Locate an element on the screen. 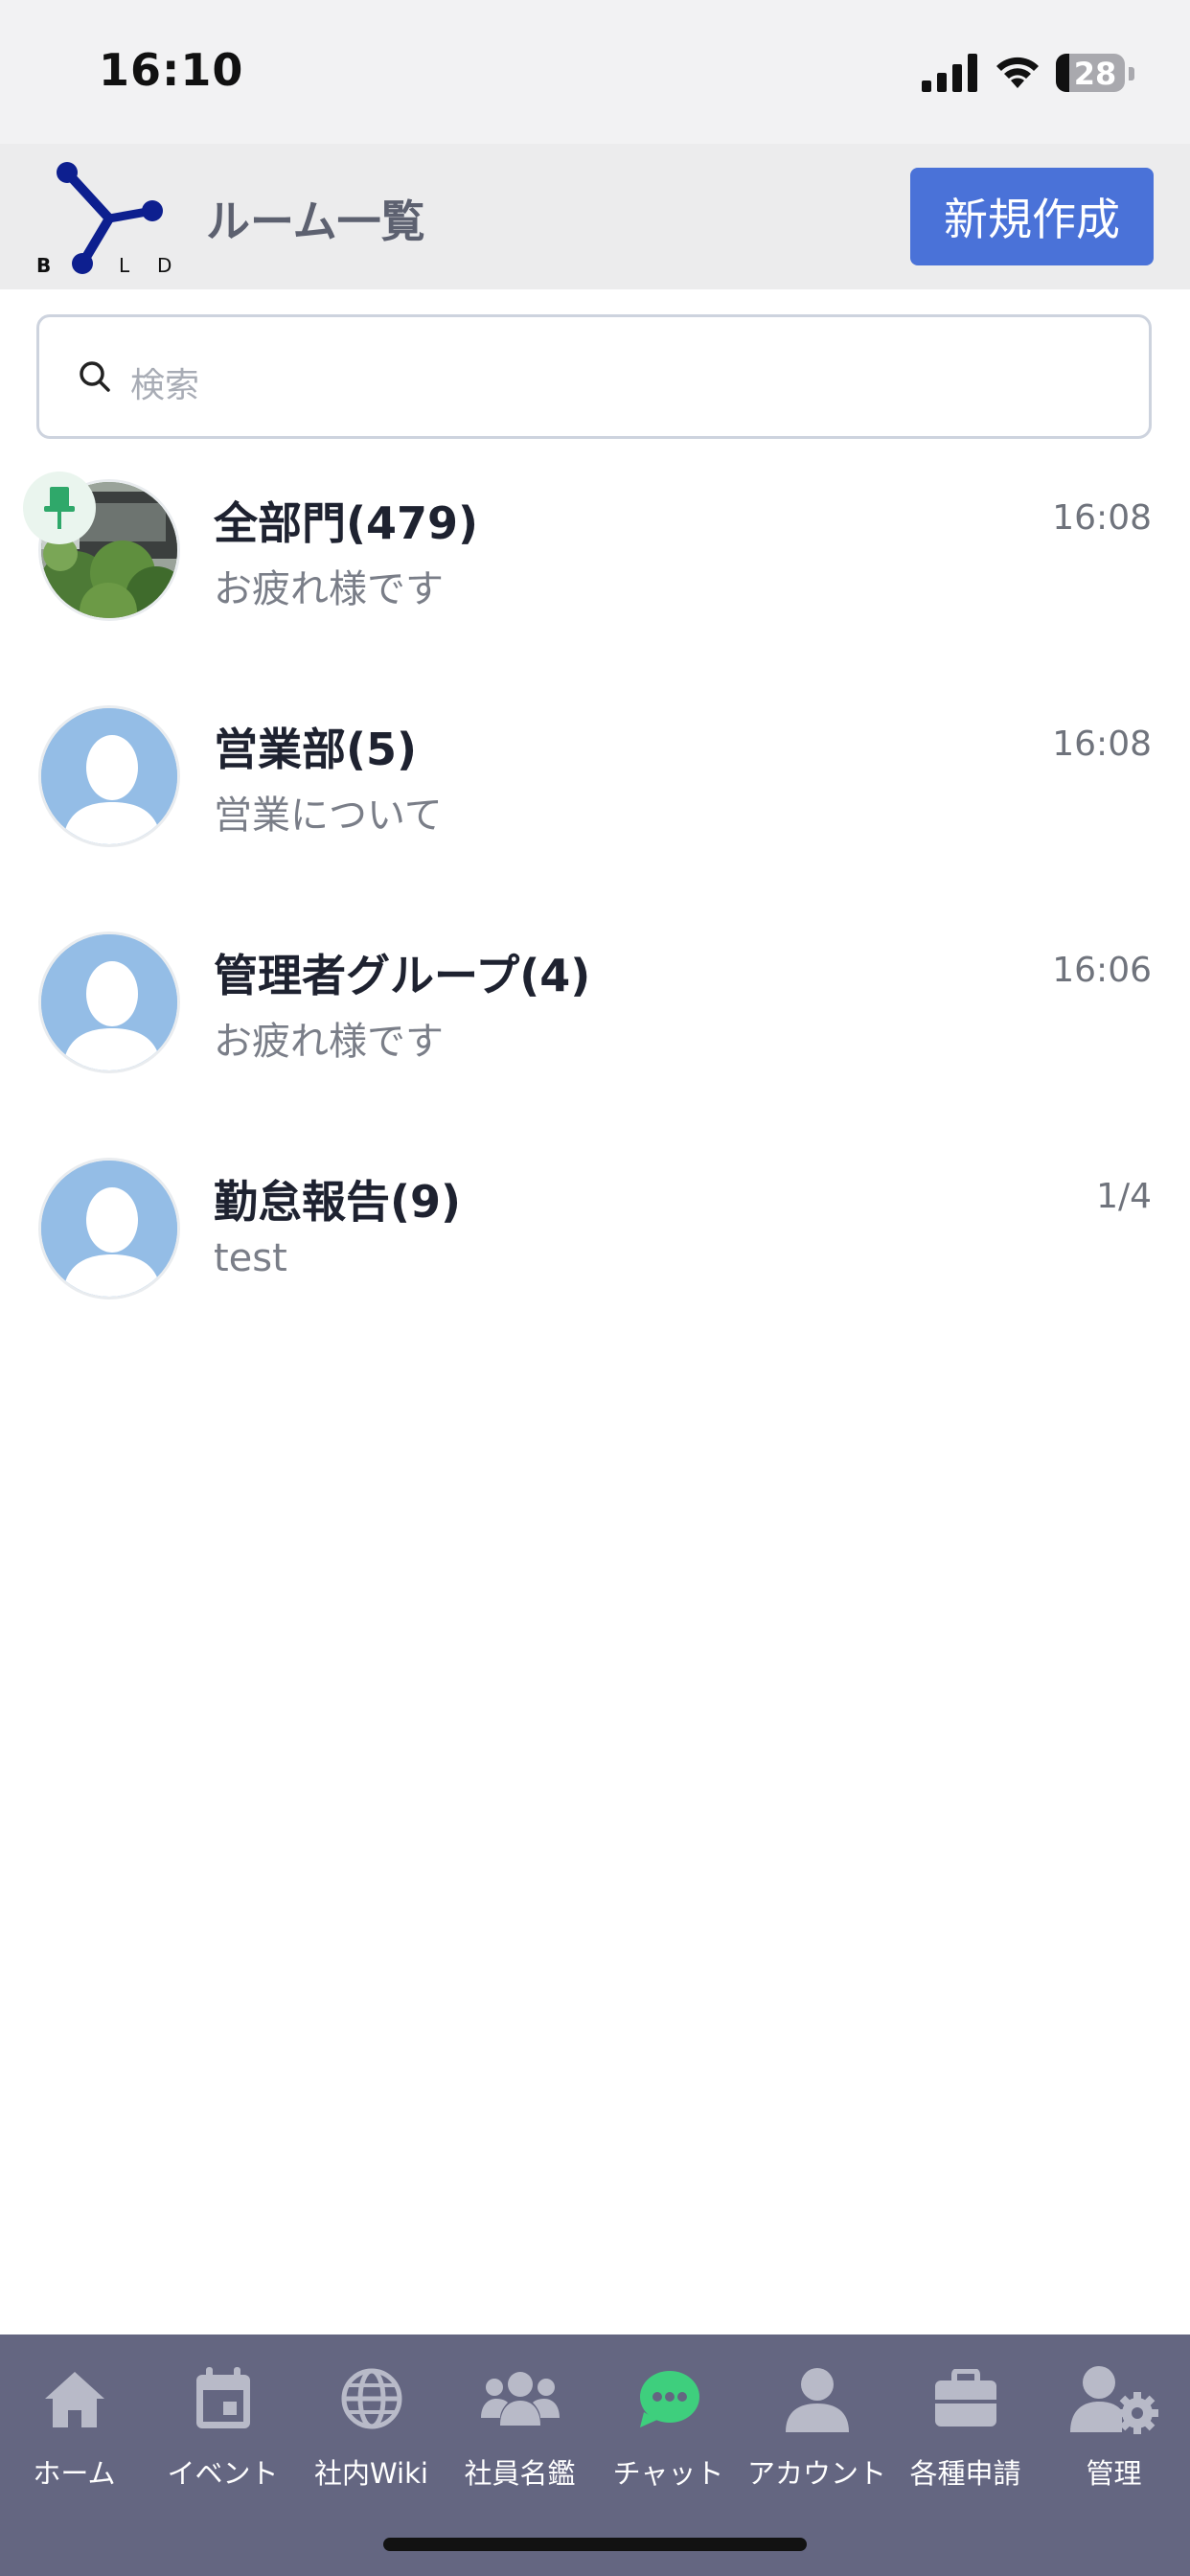  battery-level: 28 is located at coordinates (1095, 74).